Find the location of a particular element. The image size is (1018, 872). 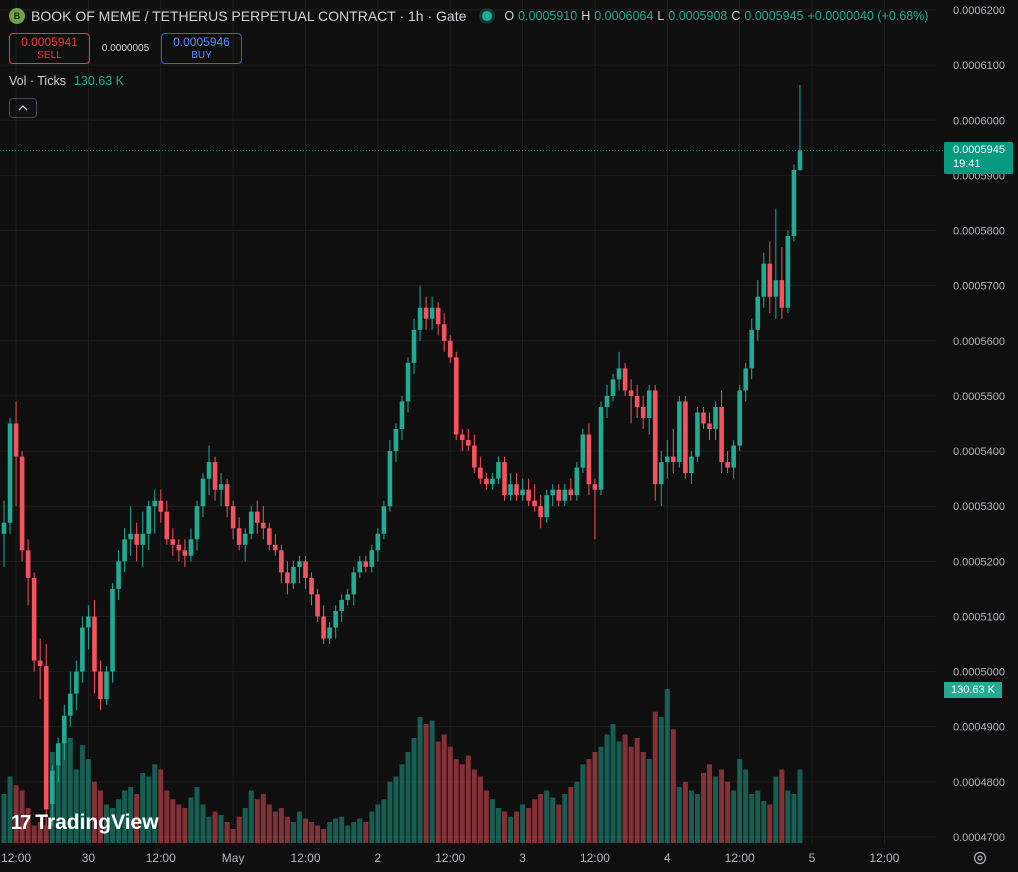

spread-value: 0.0000005 is located at coordinates (125, 48).